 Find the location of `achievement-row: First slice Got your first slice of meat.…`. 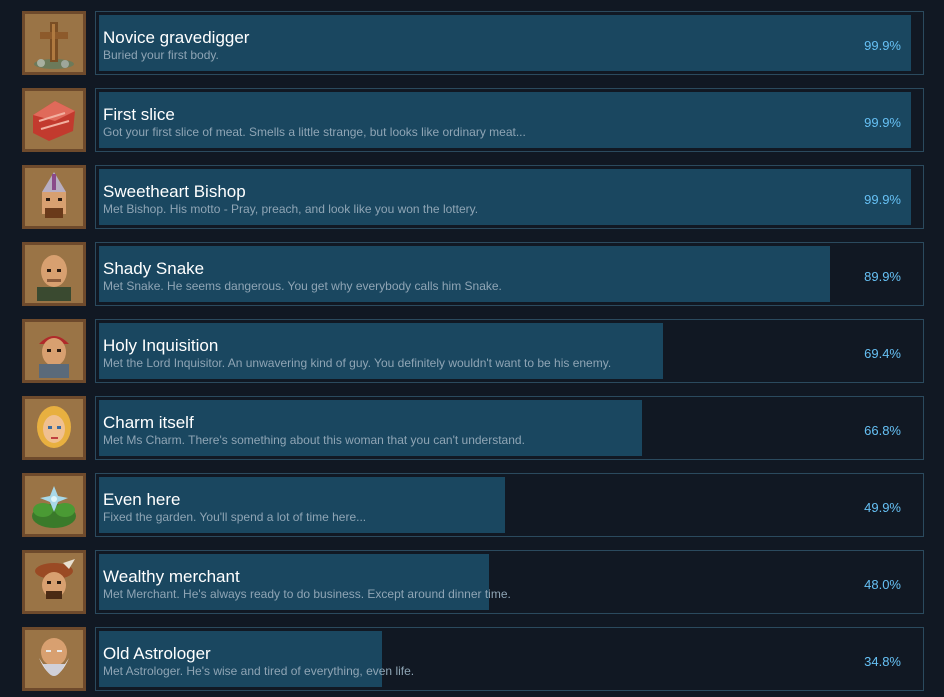

achievement-row: First slice Got your first slice of meat.… is located at coordinates (472, 120).